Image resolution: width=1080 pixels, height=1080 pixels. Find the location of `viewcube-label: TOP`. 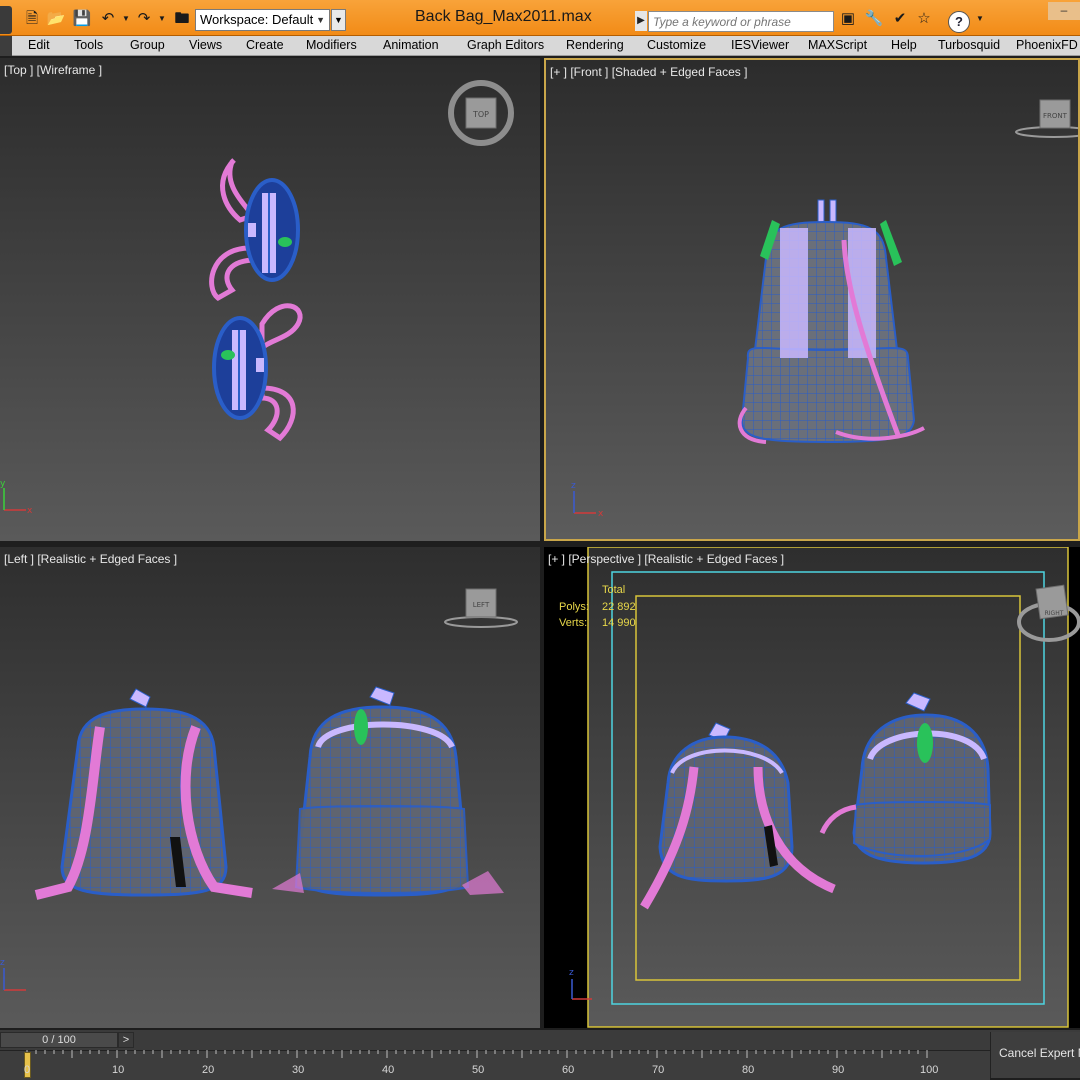

viewcube-label: TOP is located at coordinates (480, 114).